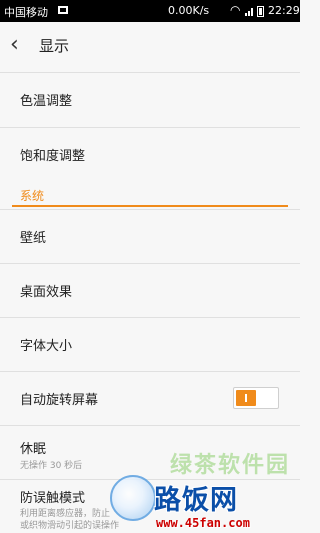  I want to click on font-size-item: 字体大小, so click(150, 344).